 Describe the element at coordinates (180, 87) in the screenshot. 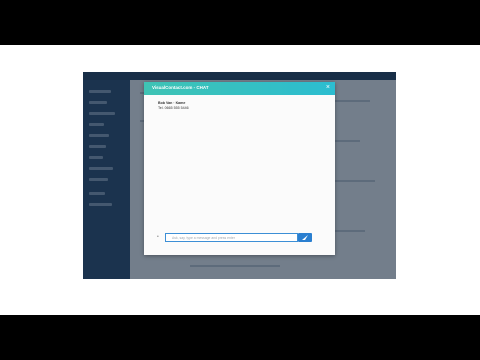

I see `chat-dialog-title: VisualContact.com - CHAT` at that location.